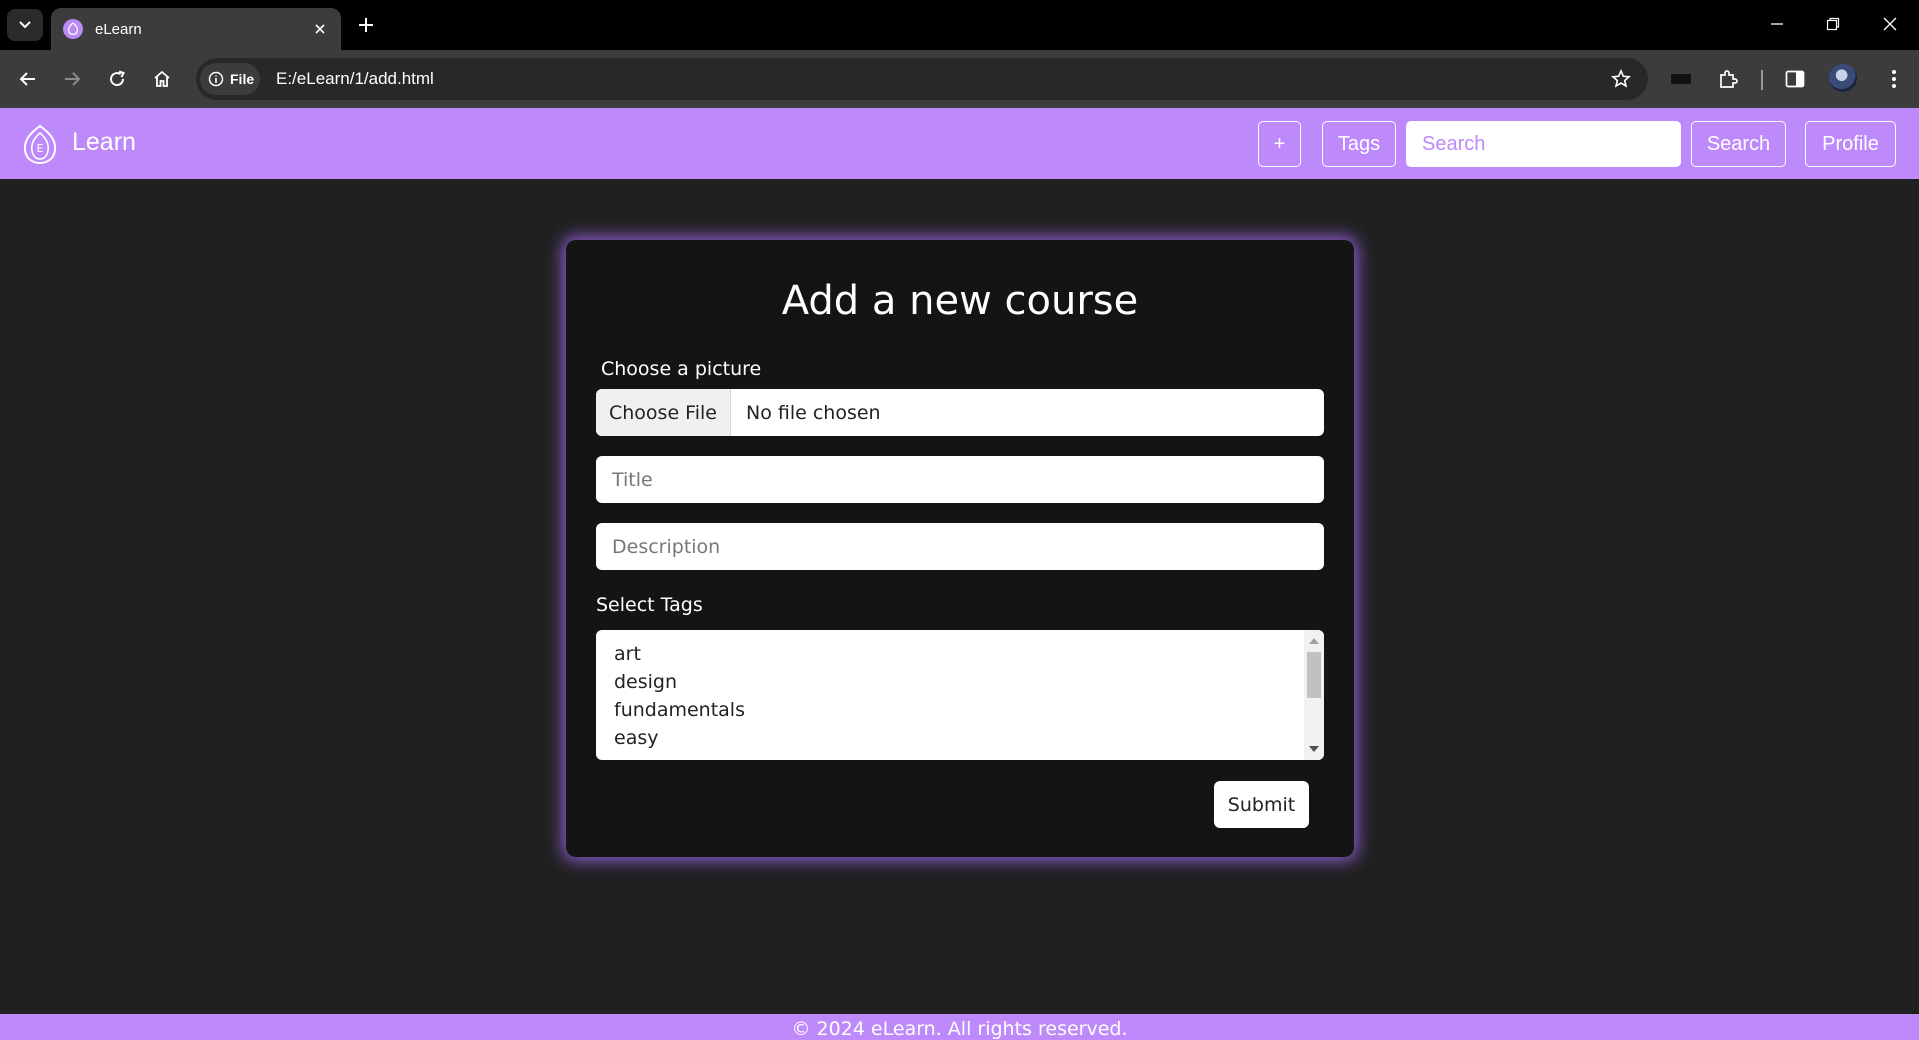 This screenshot has height=1040, width=1919. I want to click on site-info-chip: File, so click(230, 79).